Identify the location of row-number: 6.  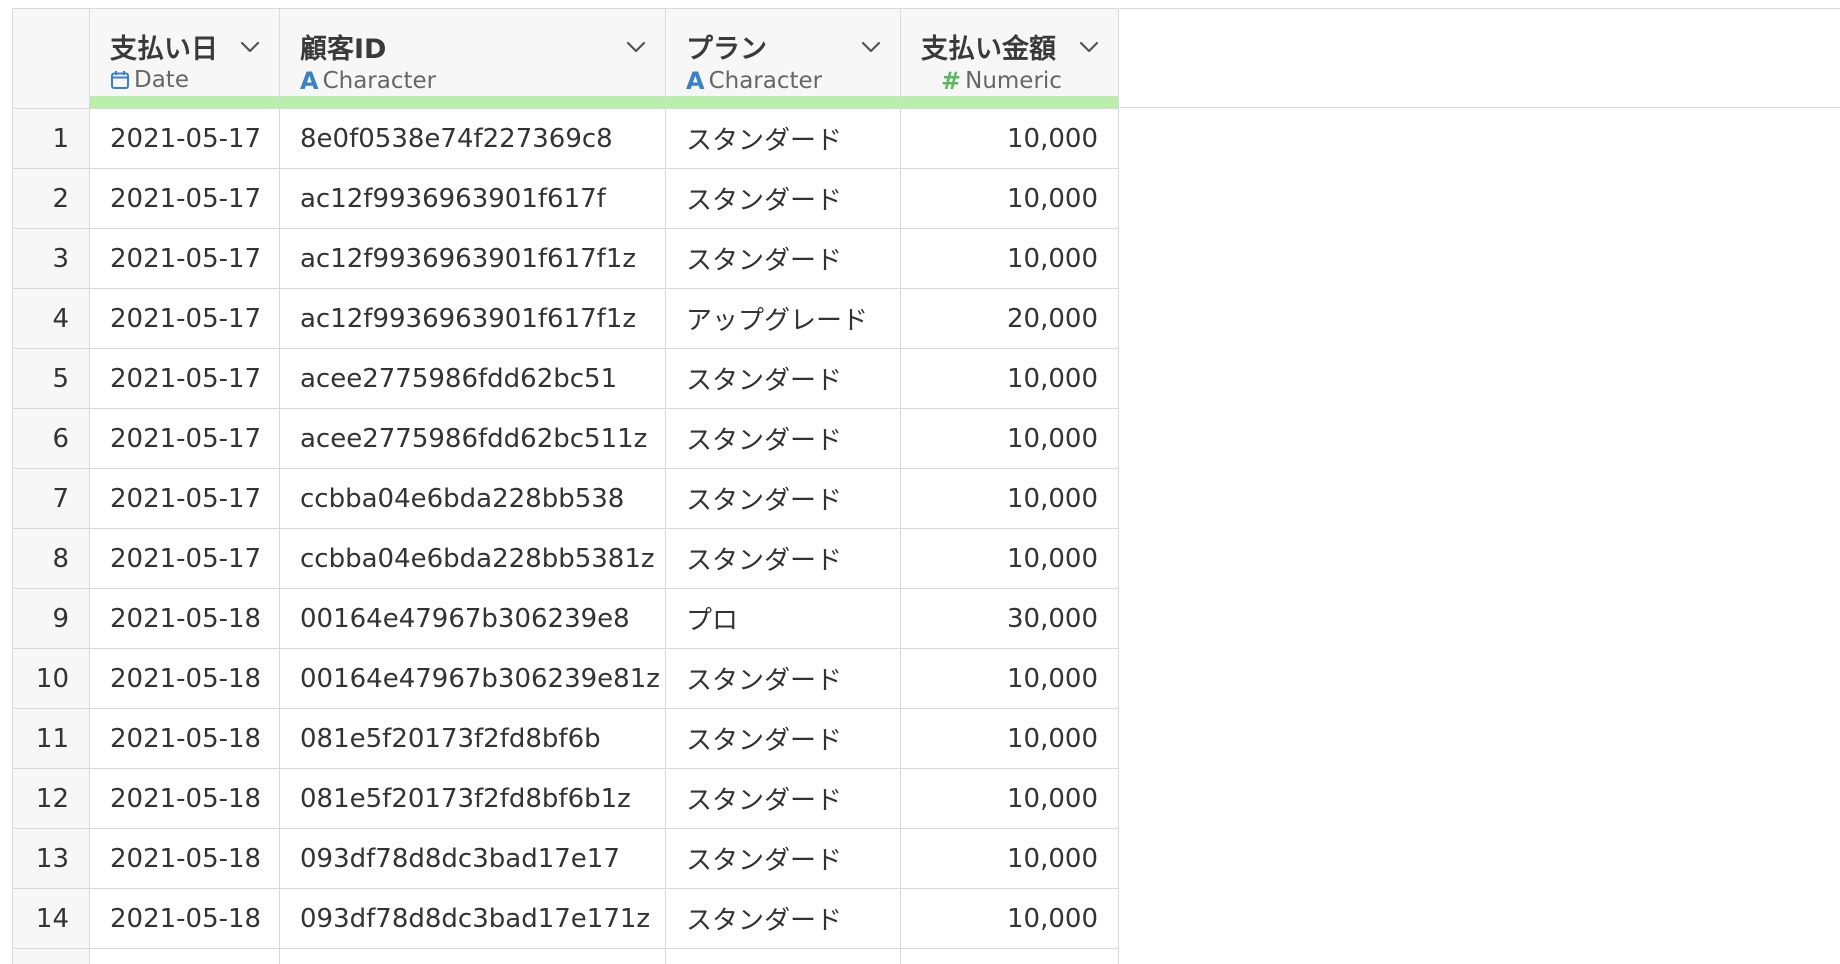
(51, 438).